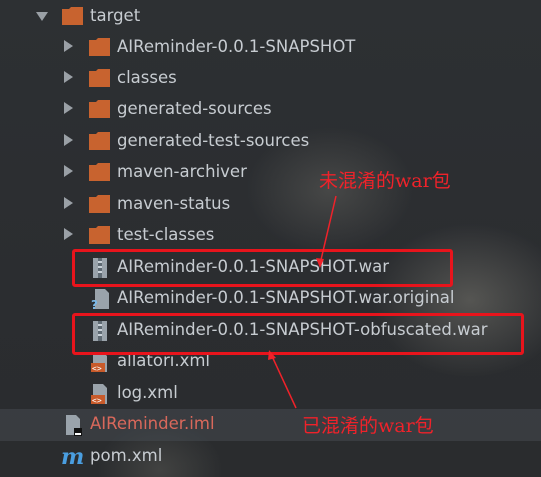 Image resolution: width=541 pixels, height=477 pixels. What do you see at coordinates (283, 381) in the screenshot?
I see `arrow-line-obfuscated` at bounding box center [283, 381].